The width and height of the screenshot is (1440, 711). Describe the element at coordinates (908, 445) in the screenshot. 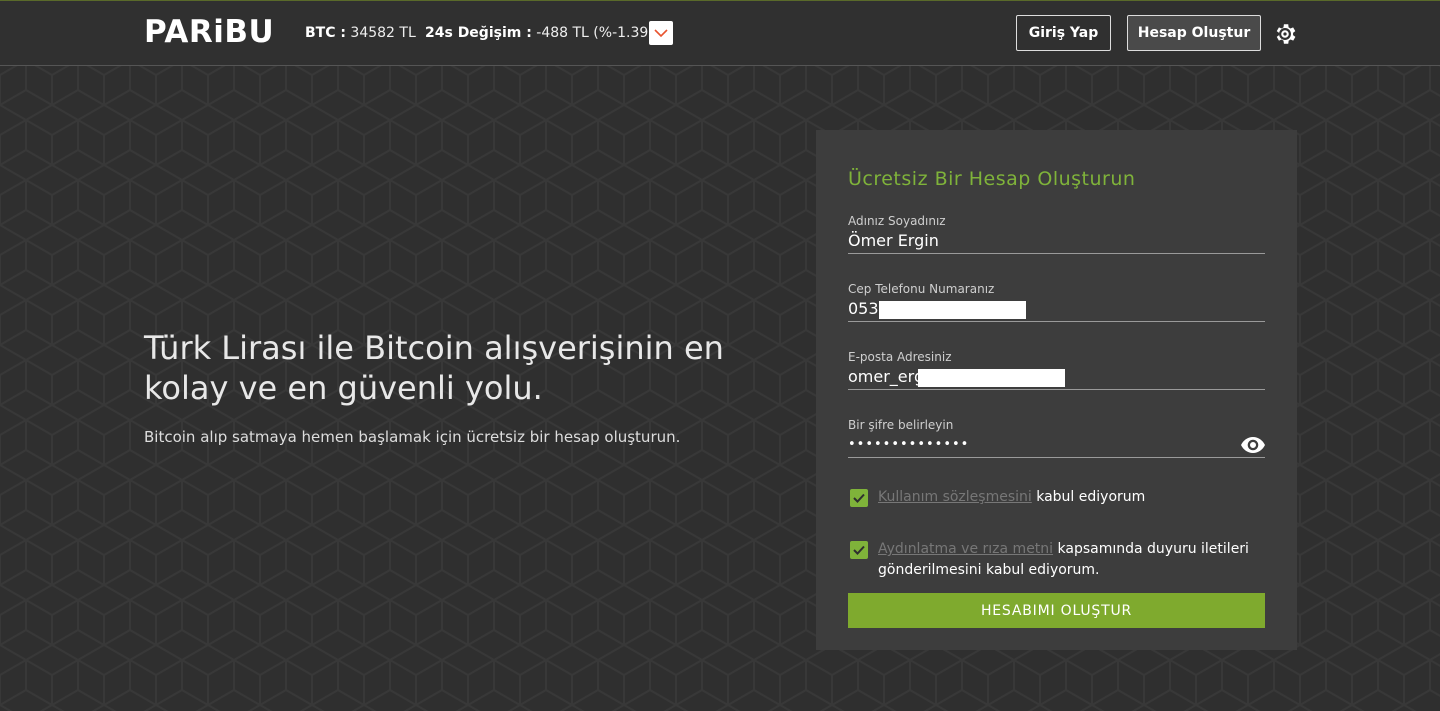

I see `password-input: ••••••••••••••` at that location.